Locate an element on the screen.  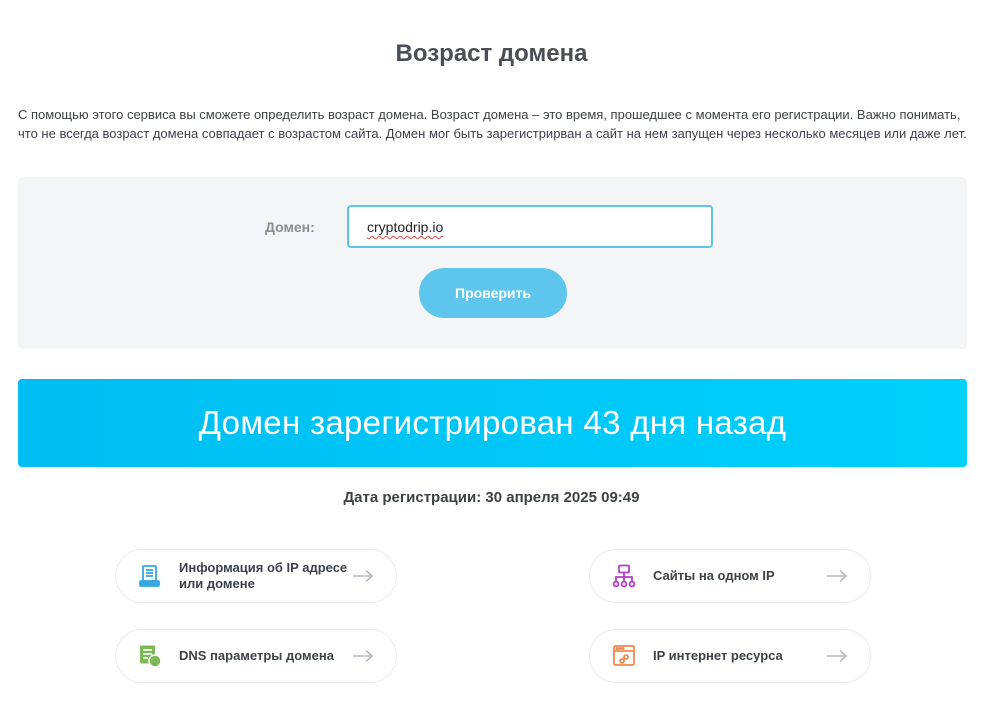
link-card-ip-info: Информация об IP адресе или домене is located at coordinates (256, 576).